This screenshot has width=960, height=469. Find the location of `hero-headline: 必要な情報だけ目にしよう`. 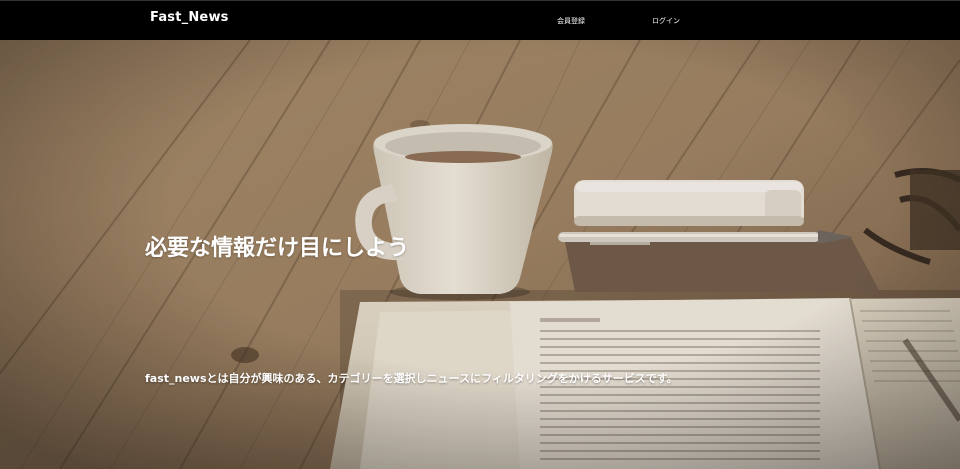

hero-headline: 必要な情報だけ目にしよう is located at coordinates (277, 248).